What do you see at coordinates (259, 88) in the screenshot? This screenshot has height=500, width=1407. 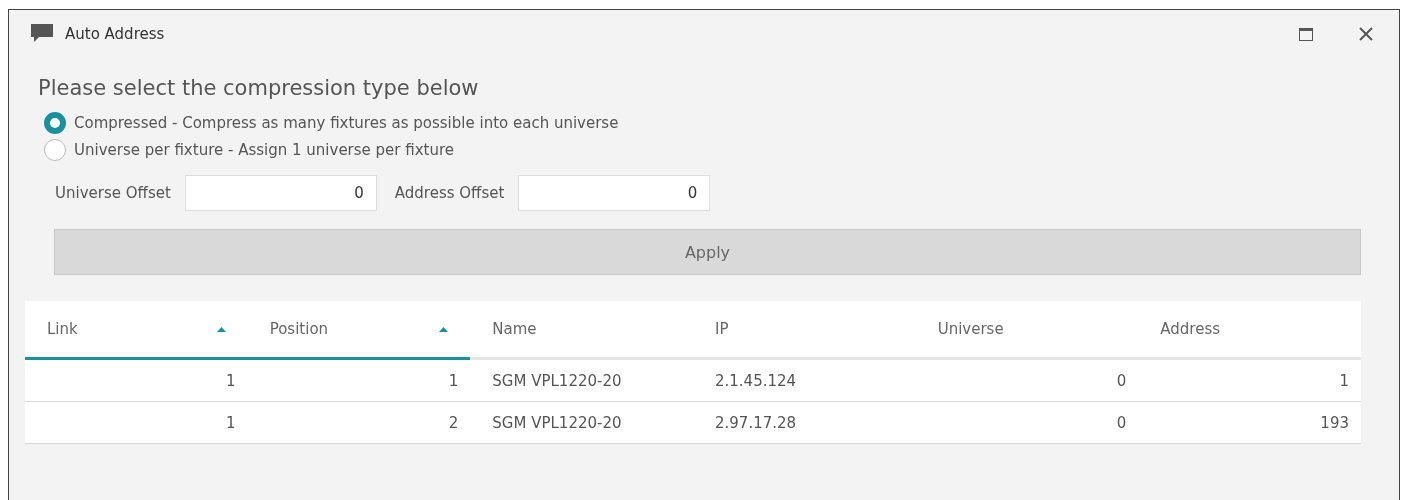 I see `heading: Please select the compression type below` at bounding box center [259, 88].